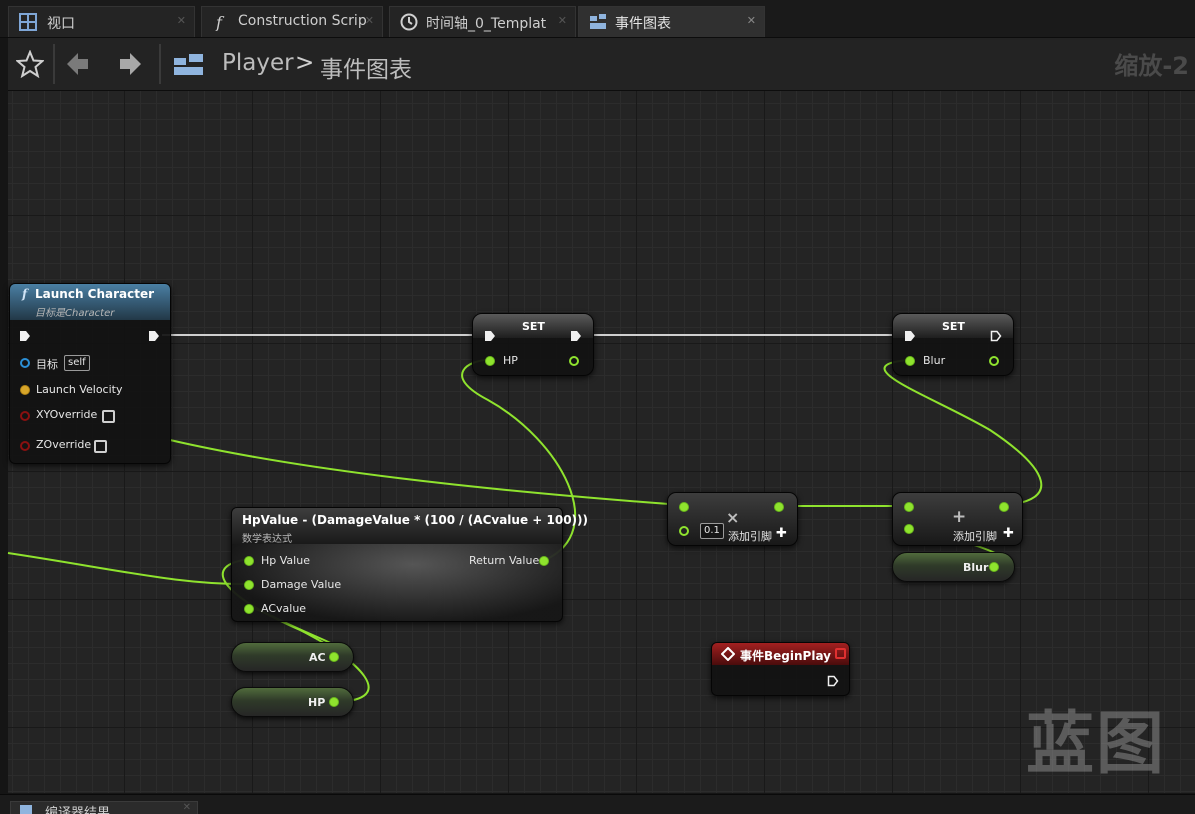 Image resolution: width=1195 pixels, height=814 pixels. I want to click on pin-label: Blur, so click(934, 360).